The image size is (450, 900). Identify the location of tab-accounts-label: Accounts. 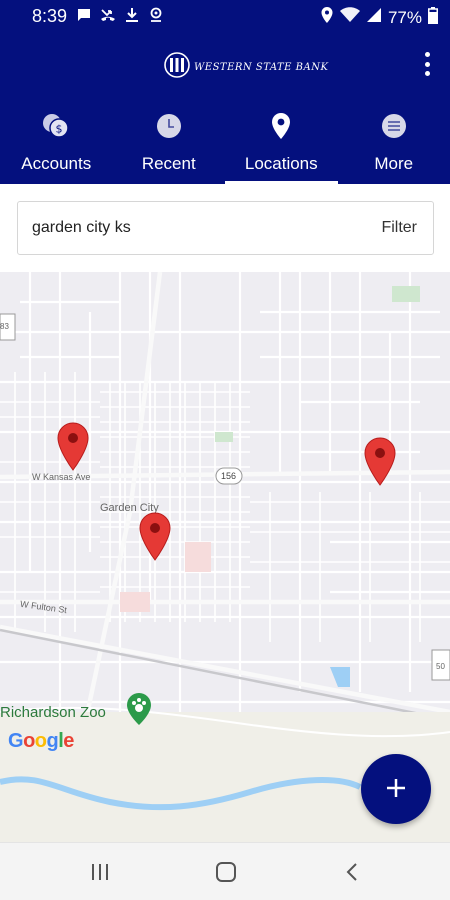
(56, 163).